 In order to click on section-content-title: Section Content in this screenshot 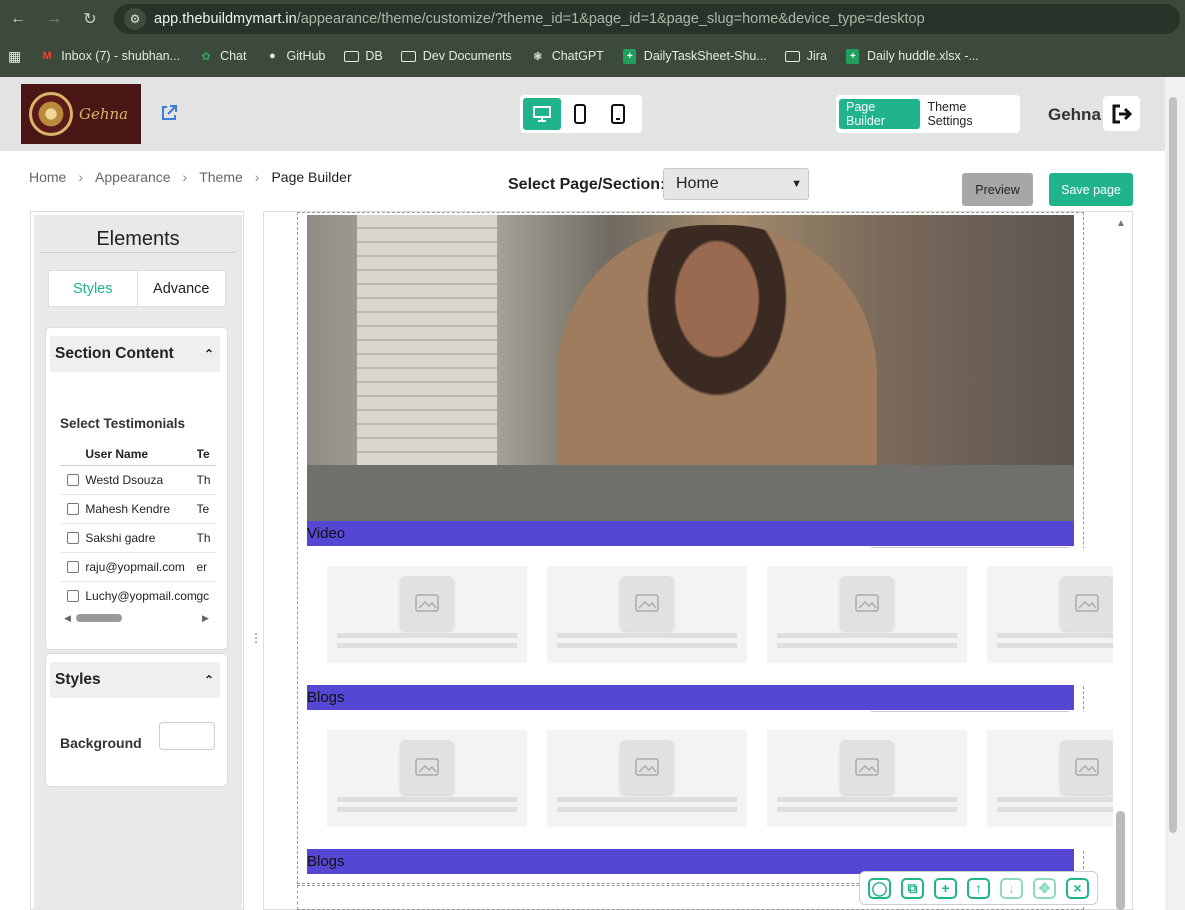, I will do `click(114, 353)`.